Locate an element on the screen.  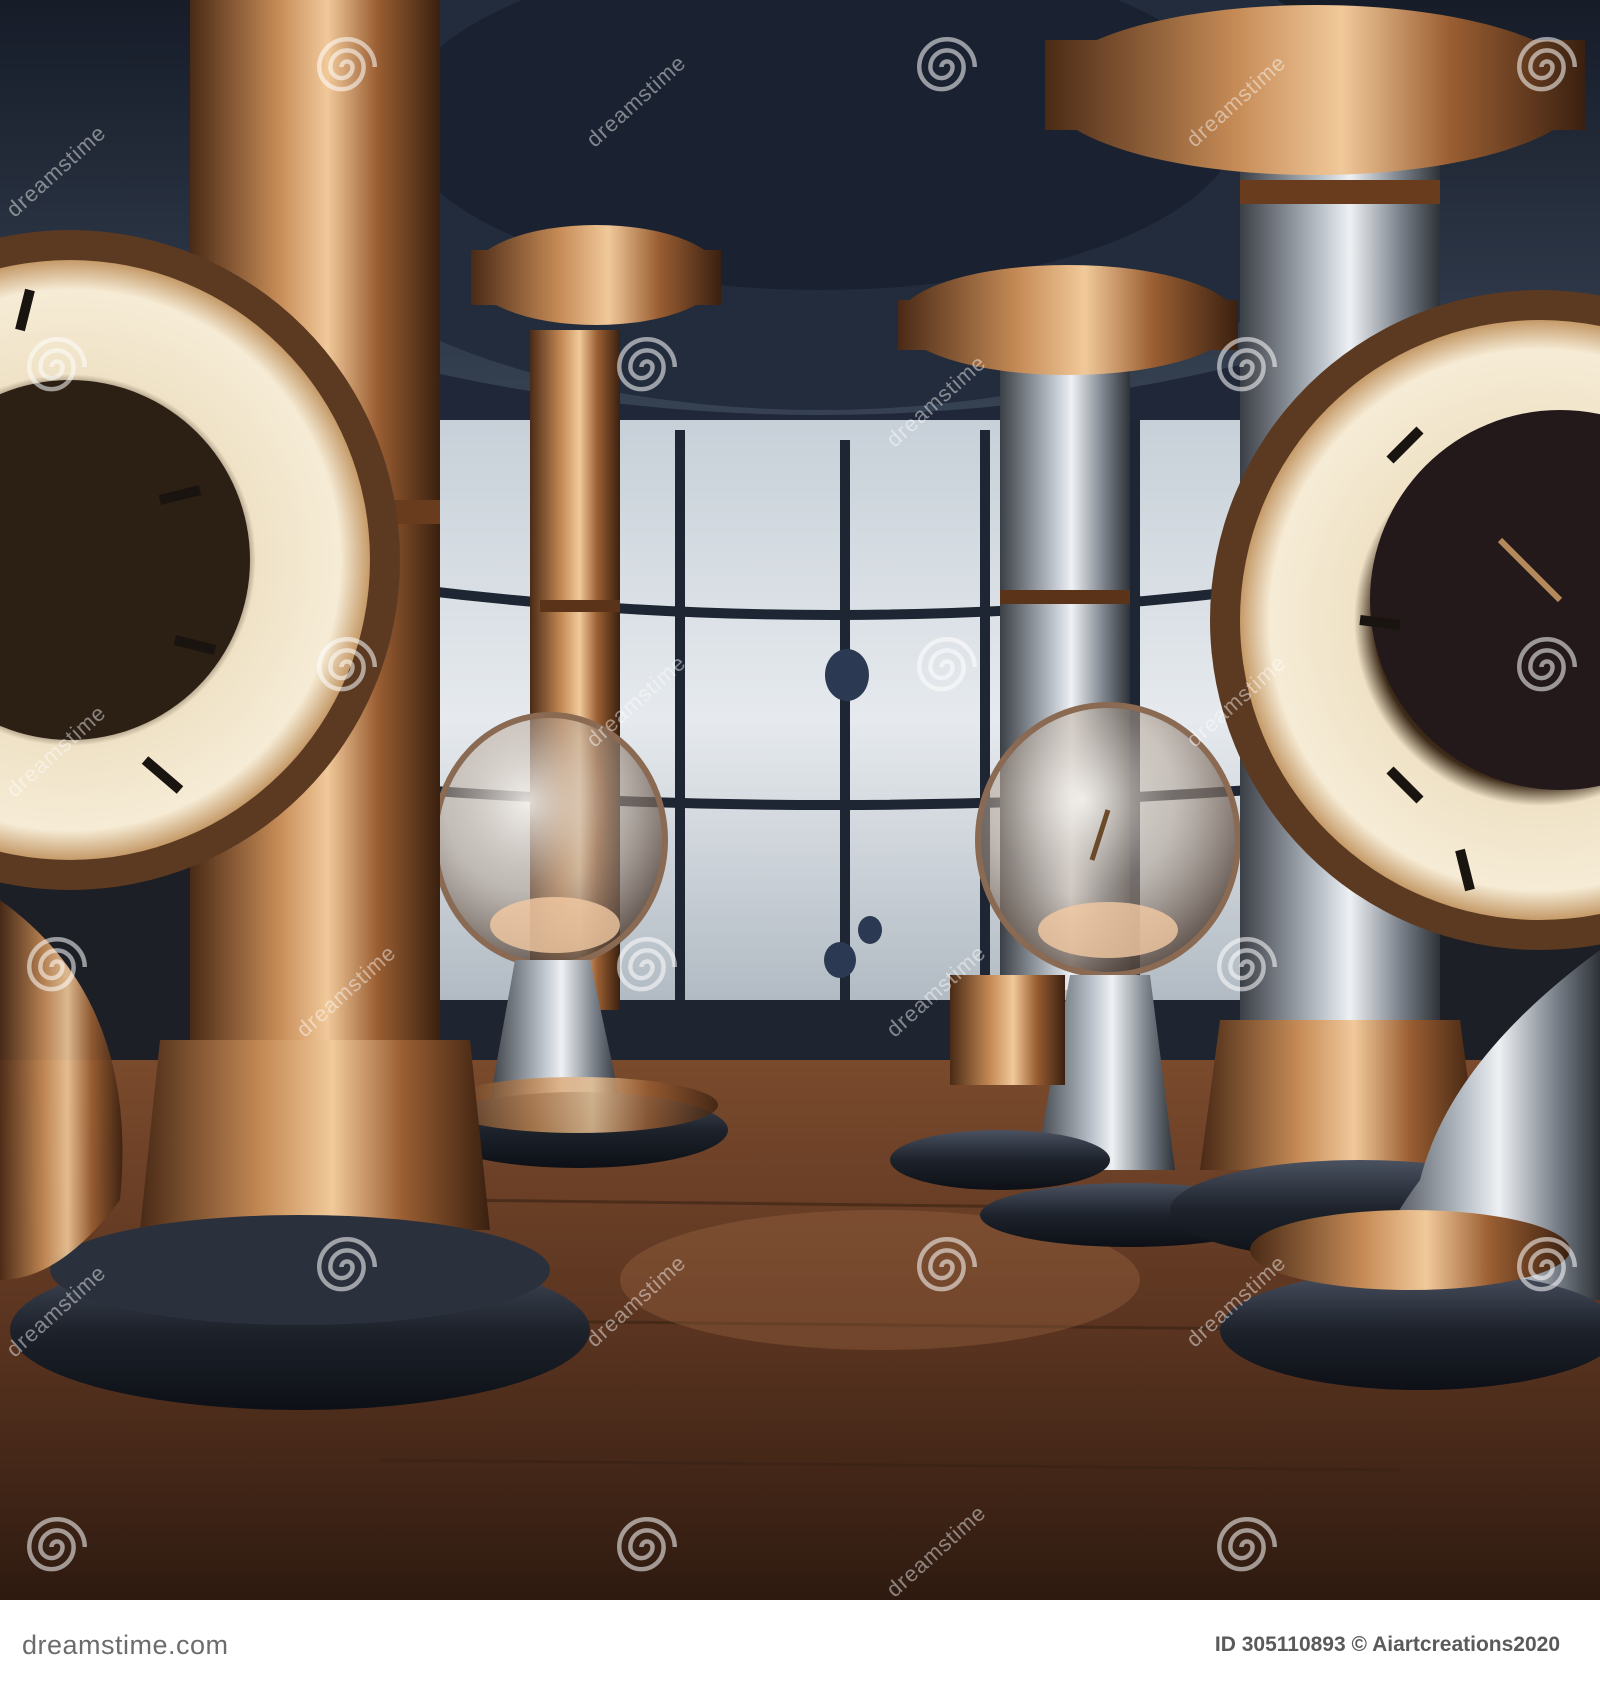
image-credit: ID 305110893 © Aiartcreations2020 is located at coordinates (1387, 1645).